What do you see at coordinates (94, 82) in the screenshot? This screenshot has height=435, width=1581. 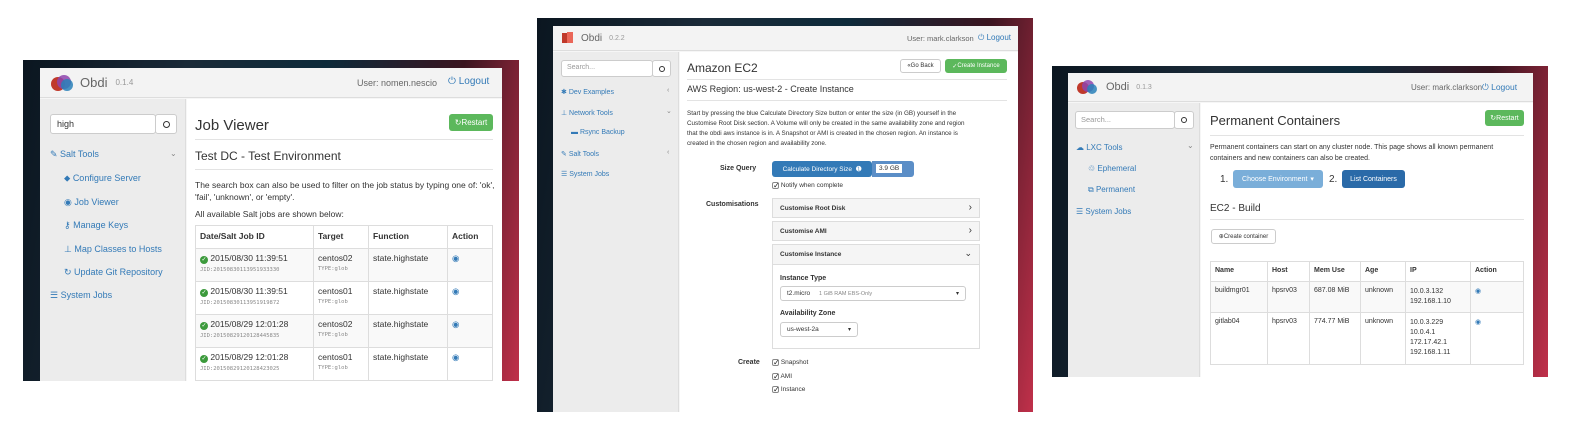 I see `app-name: Obdi` at bounding box center [94, 82].